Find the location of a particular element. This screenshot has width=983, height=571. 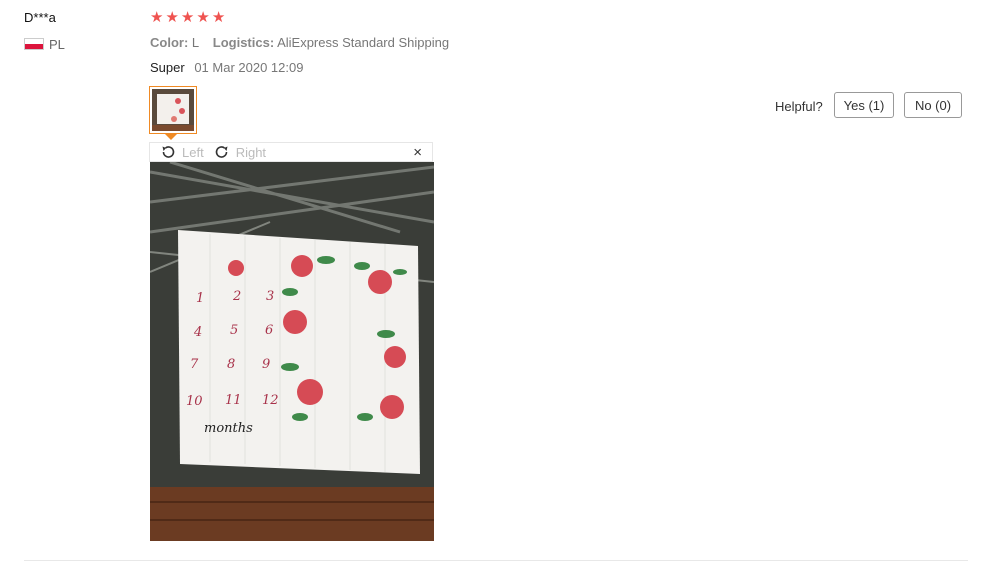

photo-number: 6 is located at coordinates (269, 330).